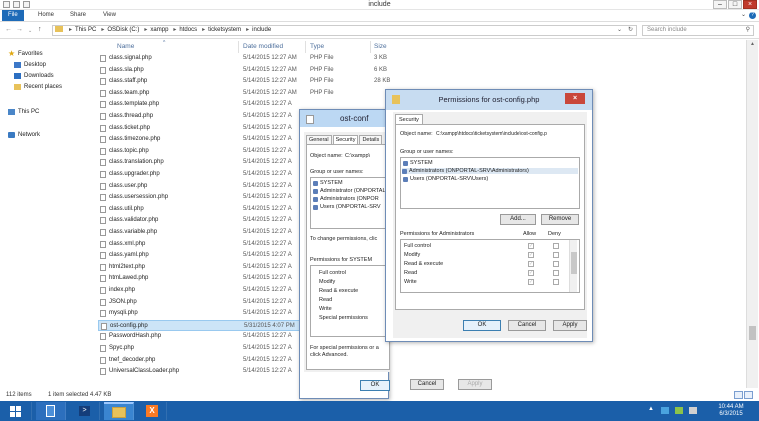 This screenshot has height=421, width=759. Describe the element at coordinates (735, 4) in the screenshot. I see `maximize-button: □` at that location.